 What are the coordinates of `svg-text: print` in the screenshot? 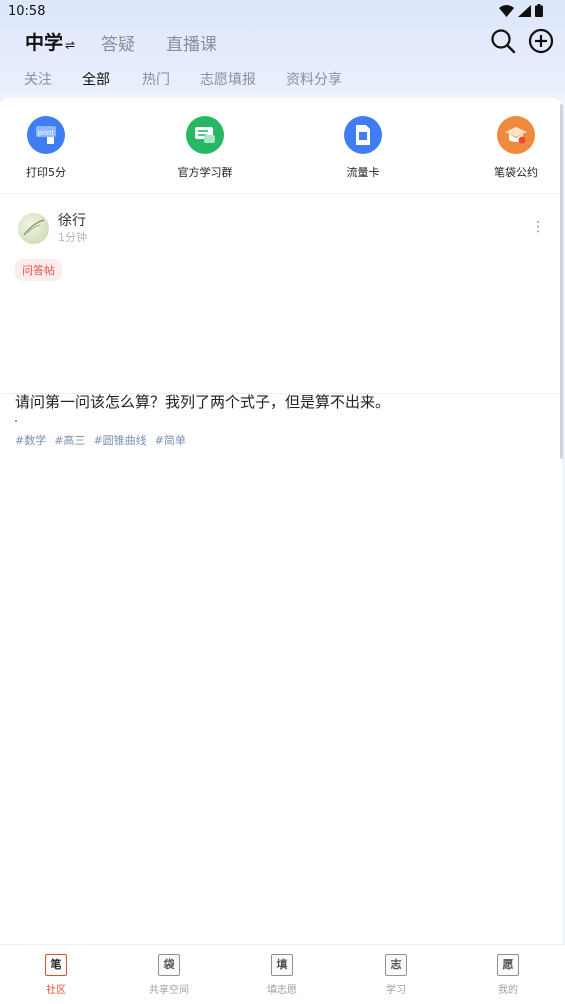 It's located at (46, 133).